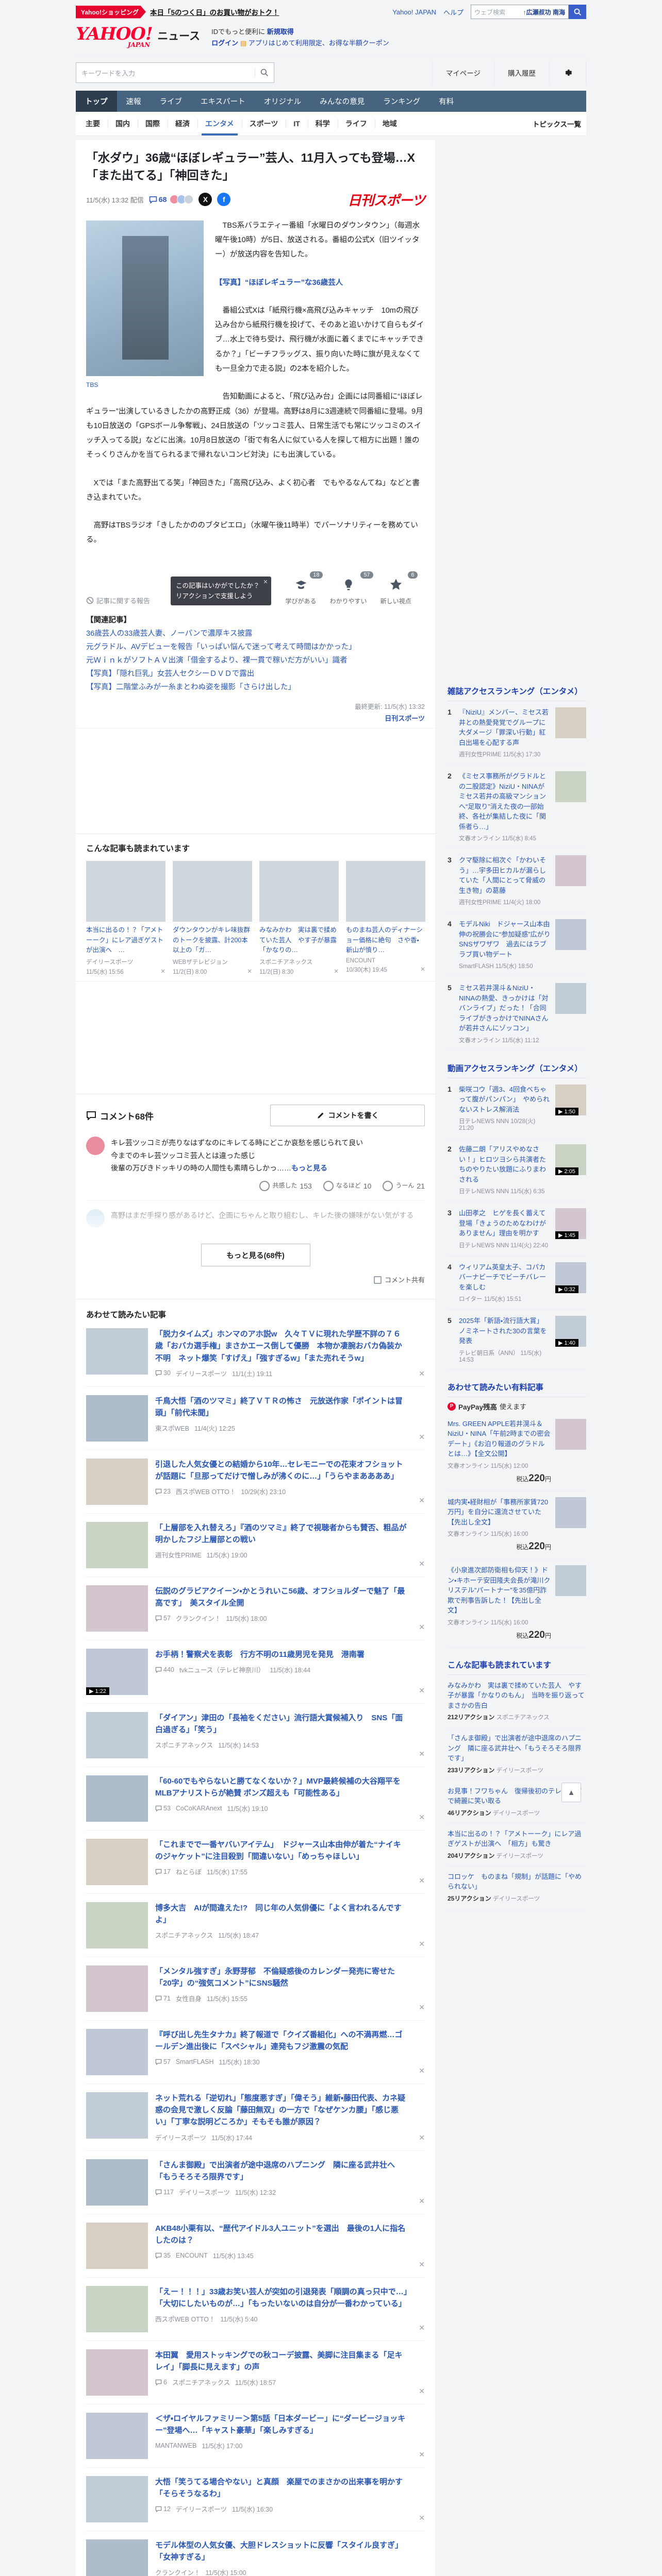  What do you see at coordinates (134, 101) in the screenshot?
I see `nav-tab-速報: 速報` at bounding box center [134, 101].